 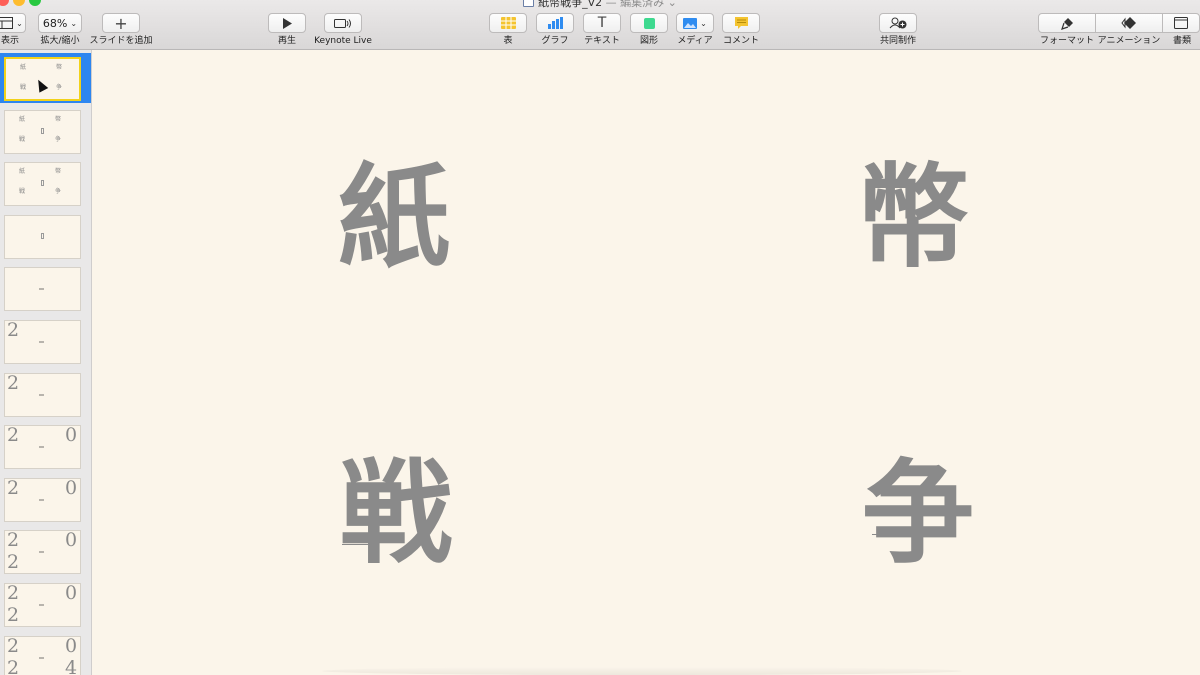 I want to click on document-label: 書類, so click(x=1181, y=41).